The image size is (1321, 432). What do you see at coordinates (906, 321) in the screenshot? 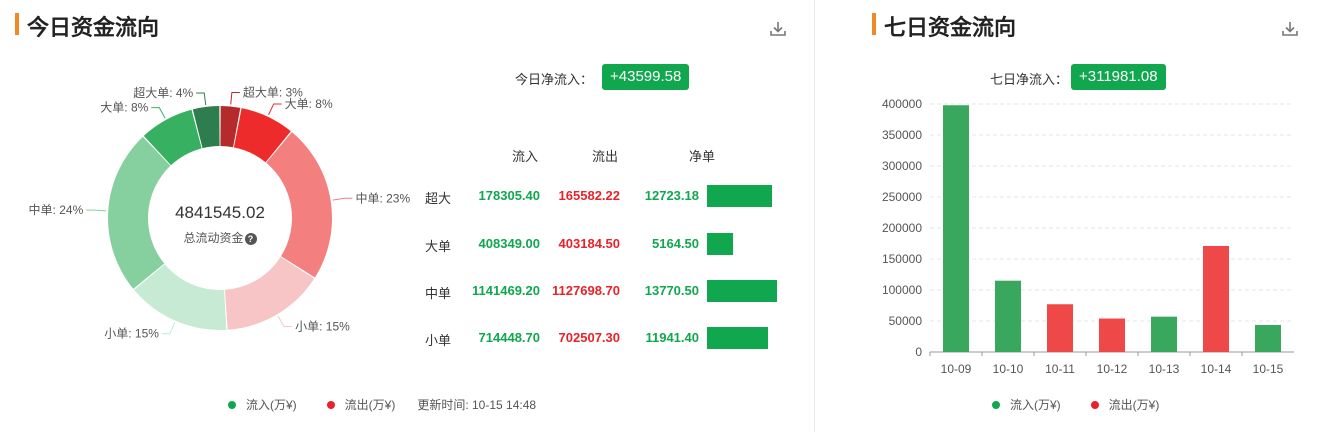
I see `y-tick-label: 50000` at bounding box center [906, 321].